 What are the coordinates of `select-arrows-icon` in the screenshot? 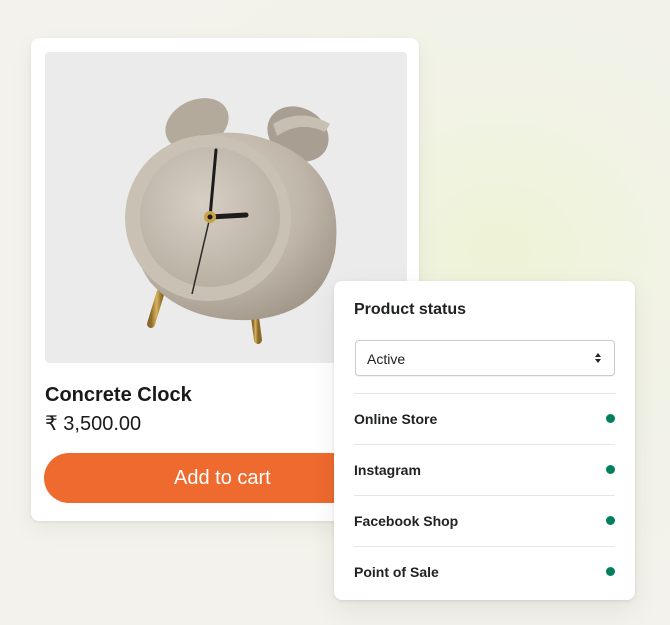 It's located at (598, 358).